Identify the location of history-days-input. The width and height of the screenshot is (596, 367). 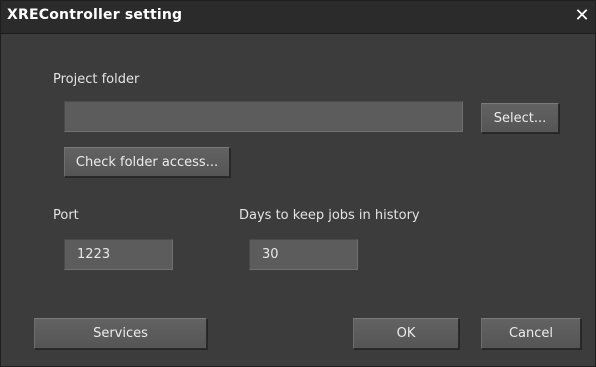
(303, 254).